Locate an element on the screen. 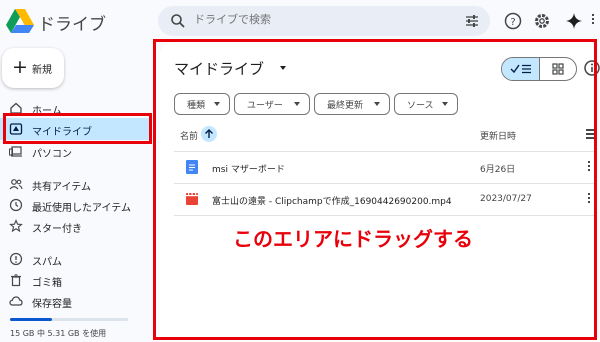  file-name: 富士山の遠景 - Clipchampで作成_1690442690200.mp4 is located at coordinates (332, 200).